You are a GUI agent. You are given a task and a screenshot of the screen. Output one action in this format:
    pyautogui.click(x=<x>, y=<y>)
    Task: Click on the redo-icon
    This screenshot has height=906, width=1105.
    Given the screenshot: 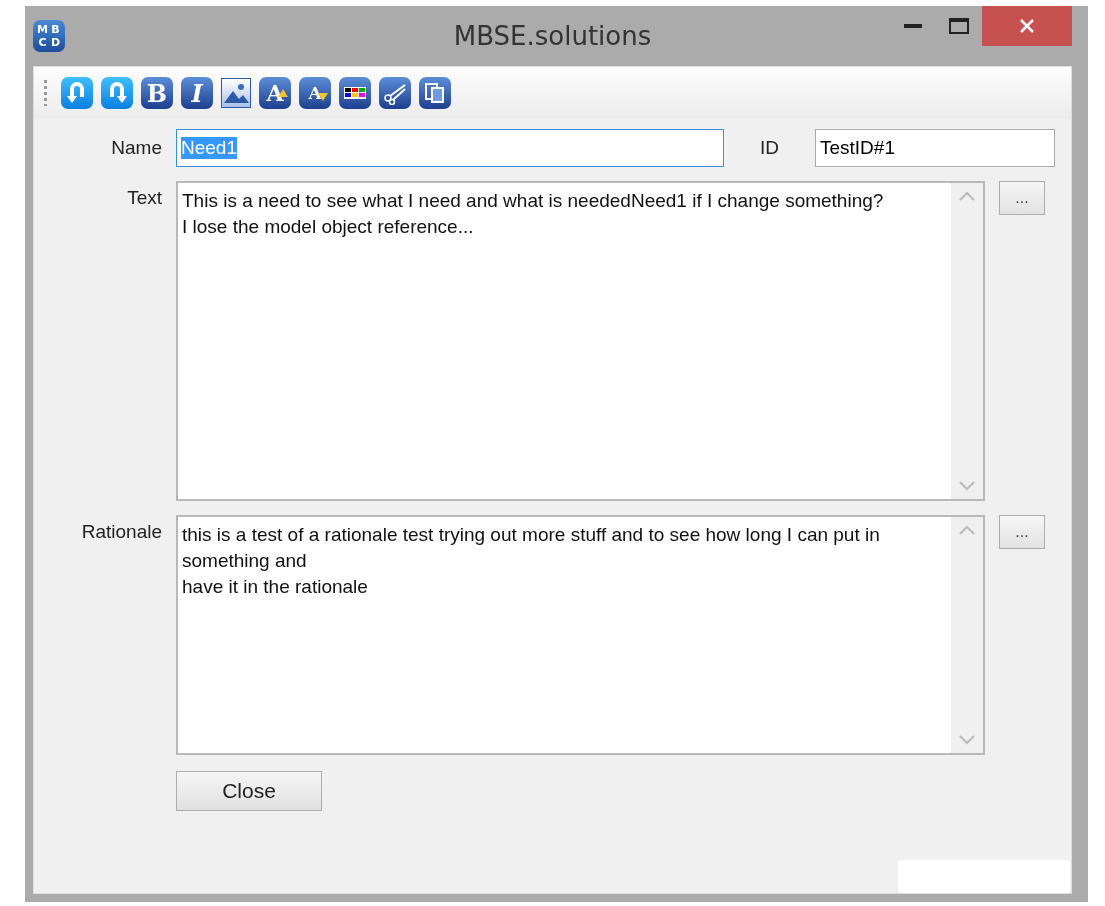 What is the action you would take?
    pyautogui.click(x=117, y=93)
    